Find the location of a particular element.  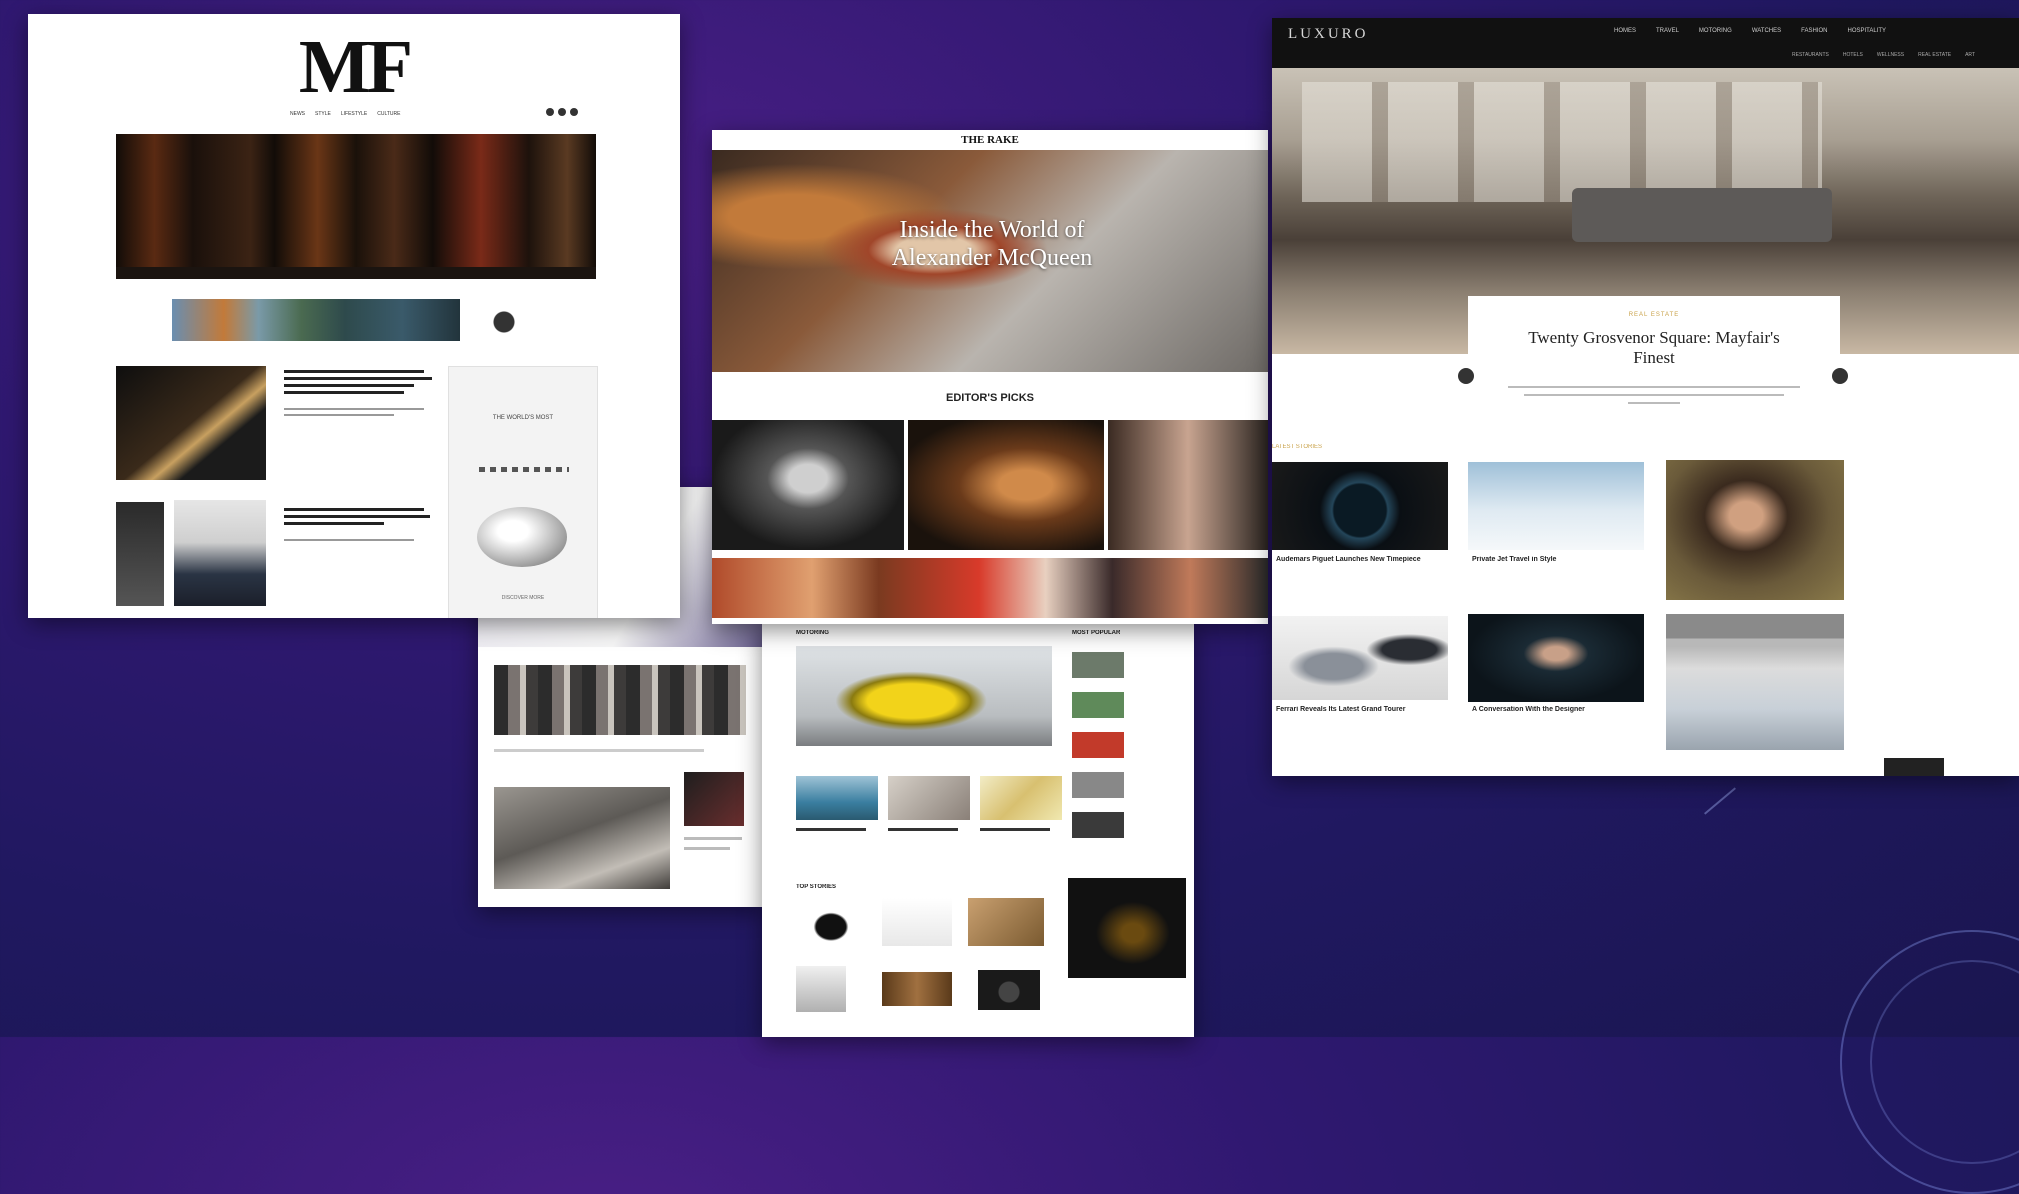

story-card-title: Audemars Piguet Launches New Timepiece is located at coordinates (1361, 559).